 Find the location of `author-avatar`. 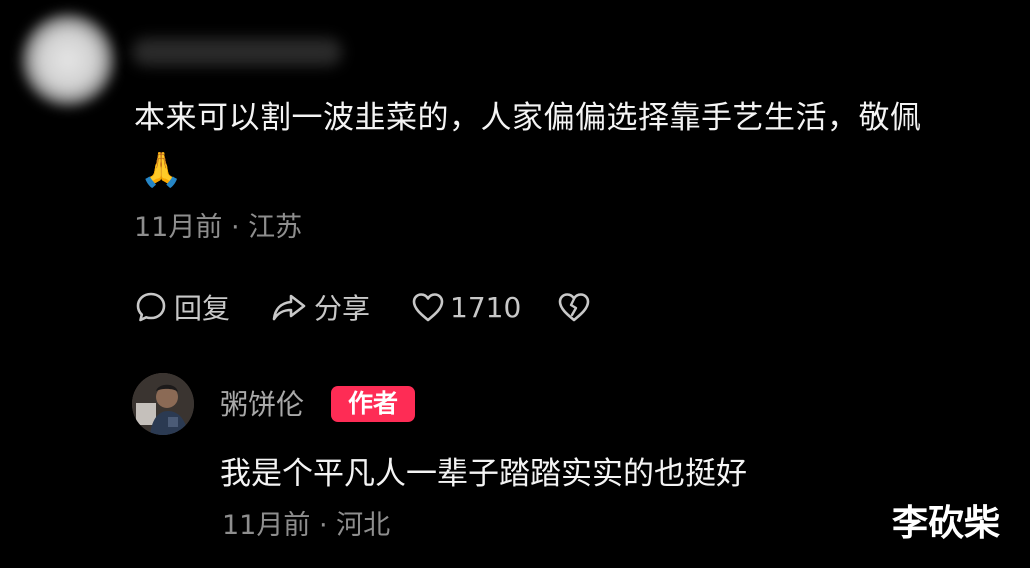

author-avatar is located at coordinates (163, 404).